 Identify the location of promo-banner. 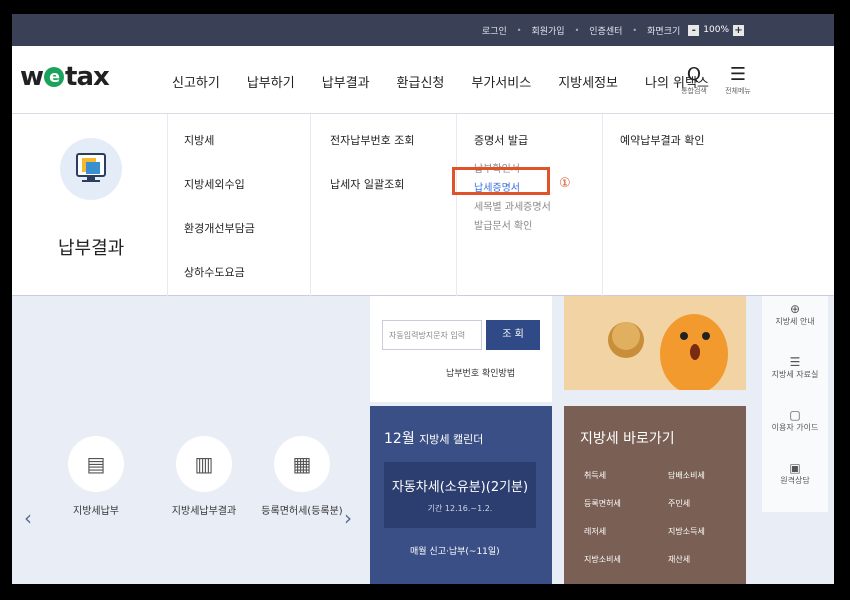
(655, 345).